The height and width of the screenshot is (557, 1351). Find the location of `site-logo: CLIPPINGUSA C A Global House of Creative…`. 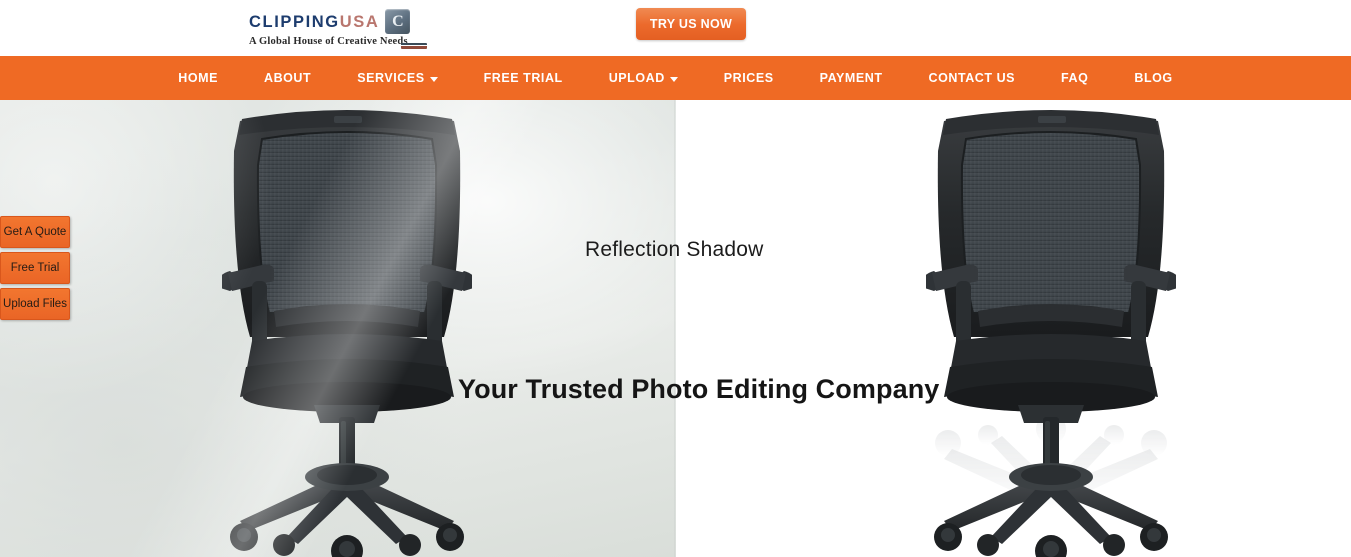

site-logo: CLIPPINGUSA C A Global House of Creative… is located at coordinates (338, 29).